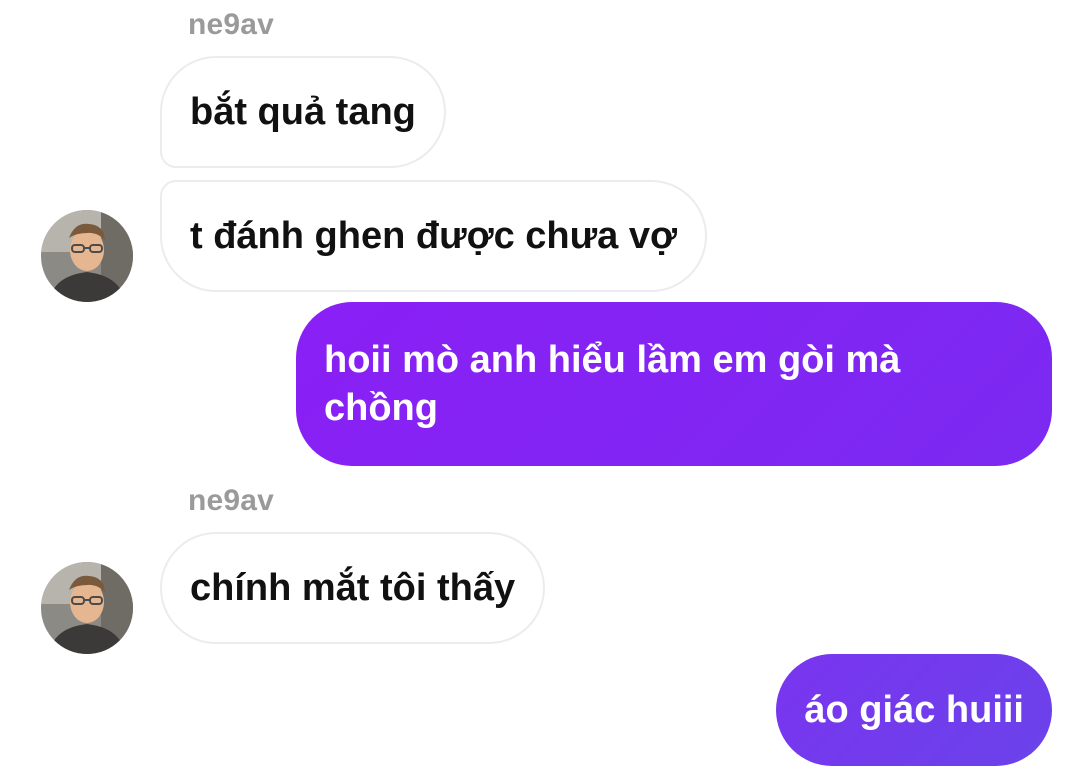 The image size is (1080, 783). I want to click on message-text: hoii mò anh hiểu lầm em gòi mà chồng, so click(612, 384).